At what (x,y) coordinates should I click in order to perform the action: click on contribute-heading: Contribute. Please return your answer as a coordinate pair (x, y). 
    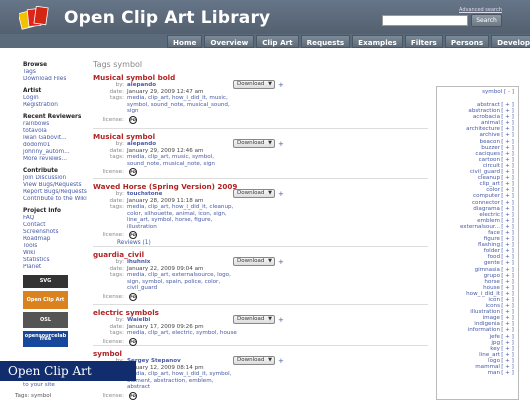
    Looking at the image, I should click on (40, 171).